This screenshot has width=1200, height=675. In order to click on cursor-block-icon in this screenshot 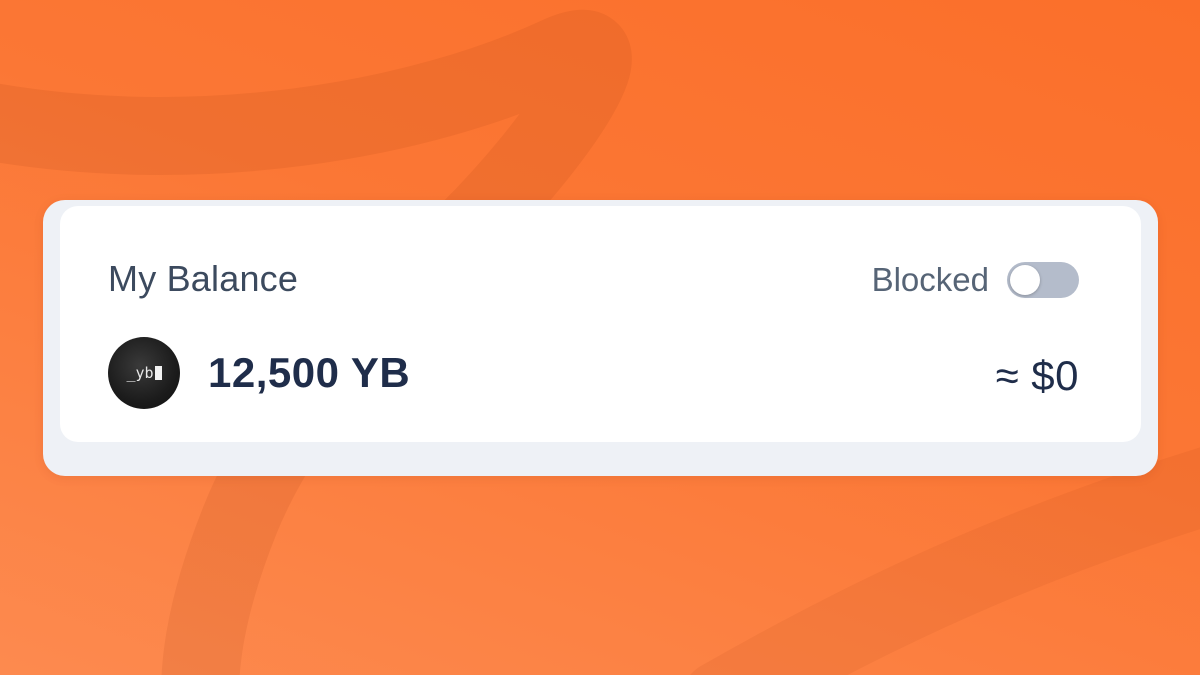, I will do `click(158, 373)`.